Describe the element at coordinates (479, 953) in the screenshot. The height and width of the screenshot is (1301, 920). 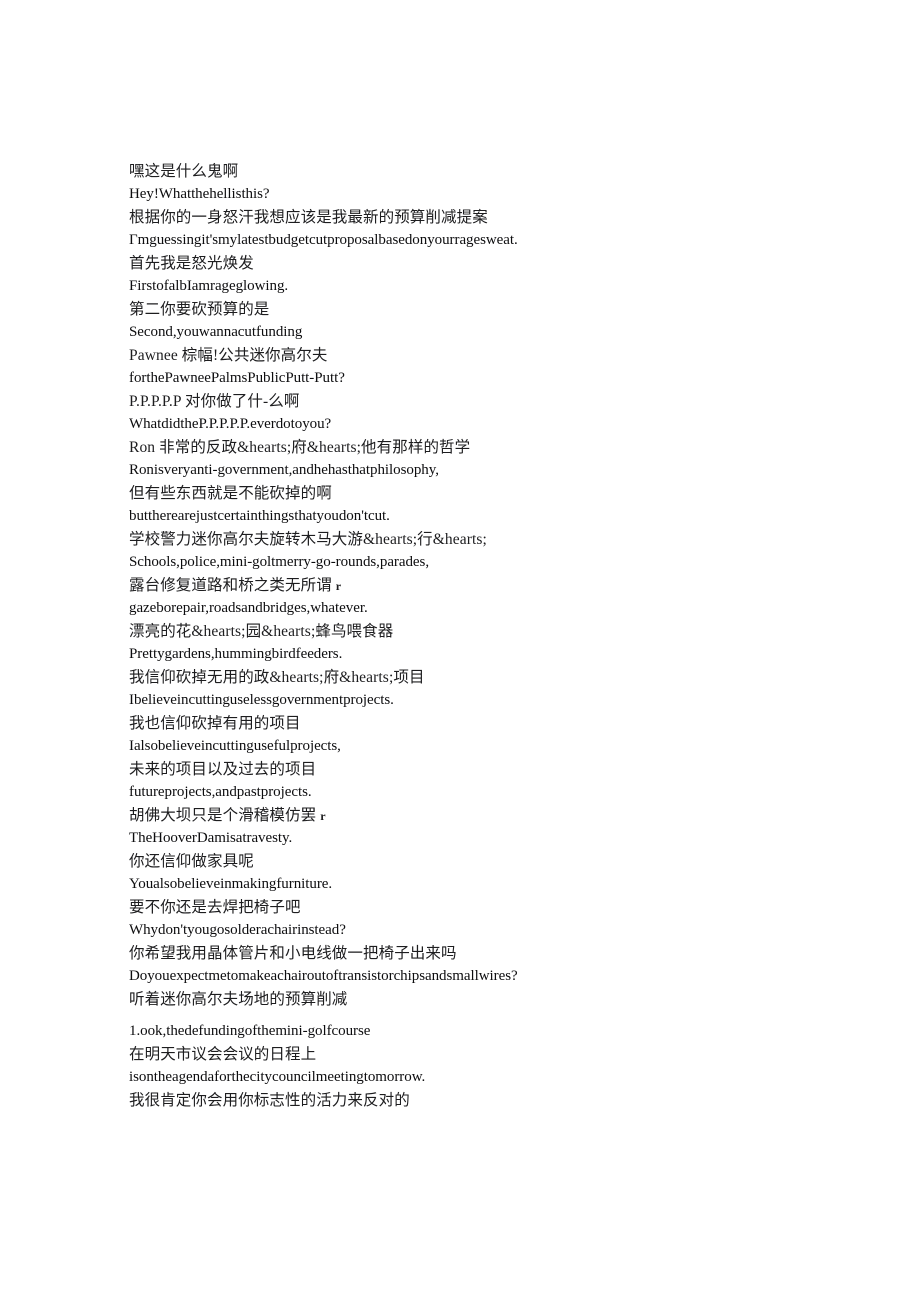
I see `transcript-line: 你希望我用晶体管片和小电线做一把椅子出来吗` at that location.